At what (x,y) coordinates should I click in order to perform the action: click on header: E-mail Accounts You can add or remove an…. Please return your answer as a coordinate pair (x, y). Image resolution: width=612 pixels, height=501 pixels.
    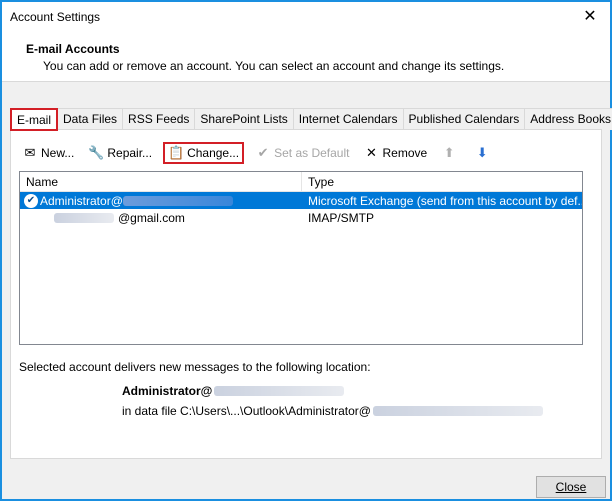
    Looking at the image, I should click on (306, 57).